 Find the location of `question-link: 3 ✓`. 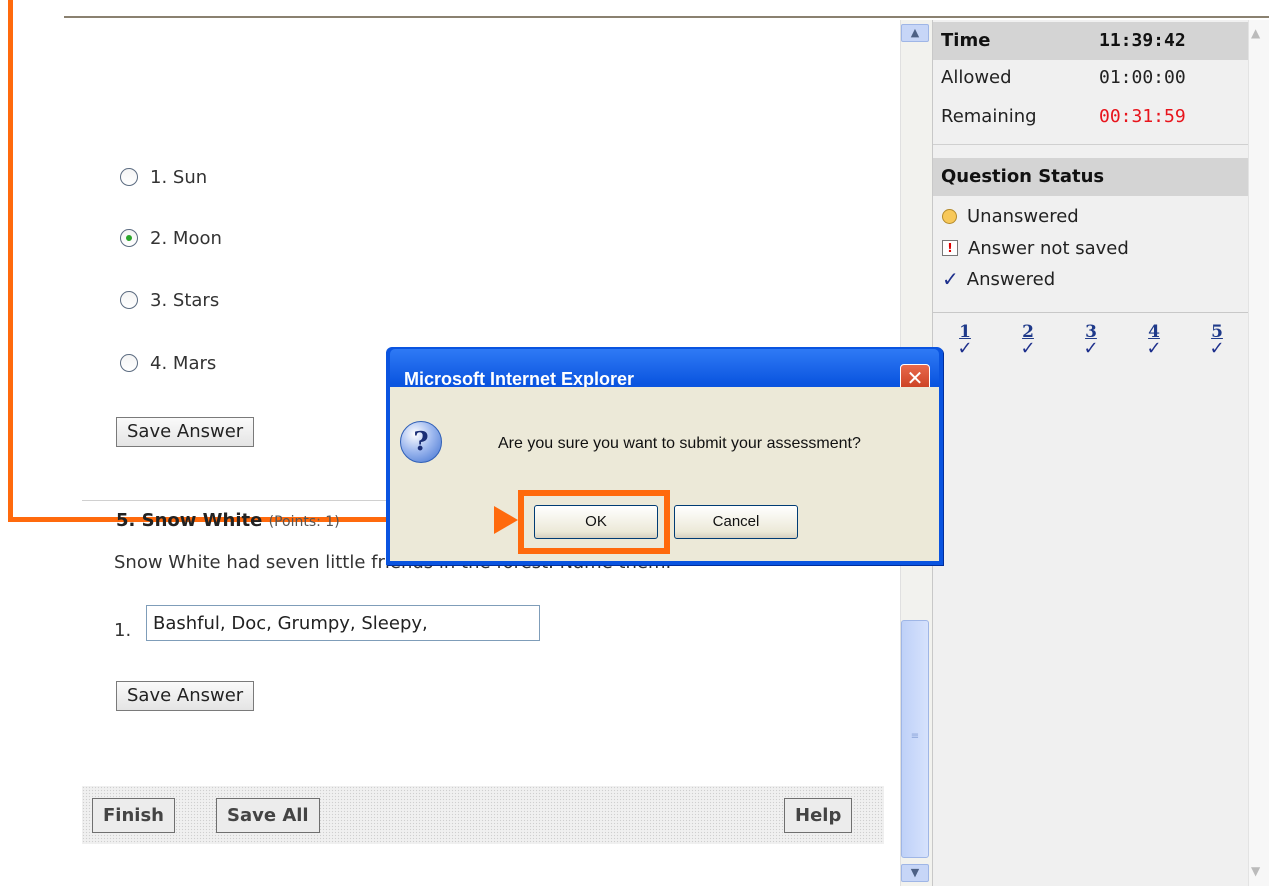

question-link: 3 ✓ is located at coordinates (1091, 340).